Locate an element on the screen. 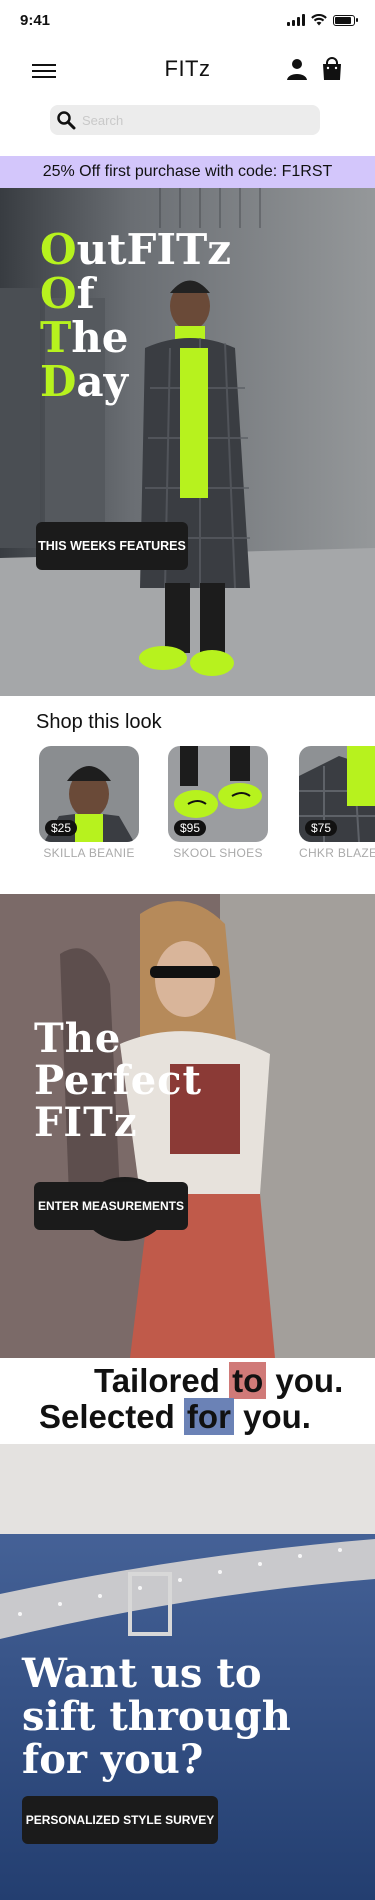 Image resolution: width=375 pixels, height=1900 pixels. brand-logo: FITz is located at coordinates (187, 69).